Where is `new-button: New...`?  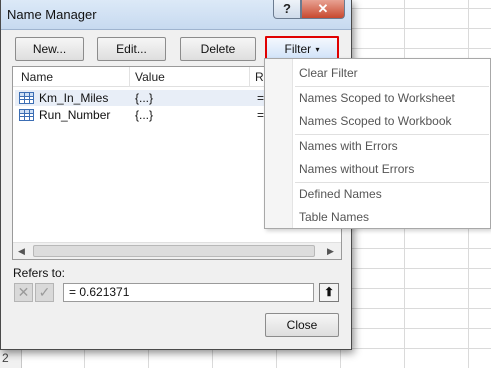
new-button: New... is located at coordinates (49, 49).